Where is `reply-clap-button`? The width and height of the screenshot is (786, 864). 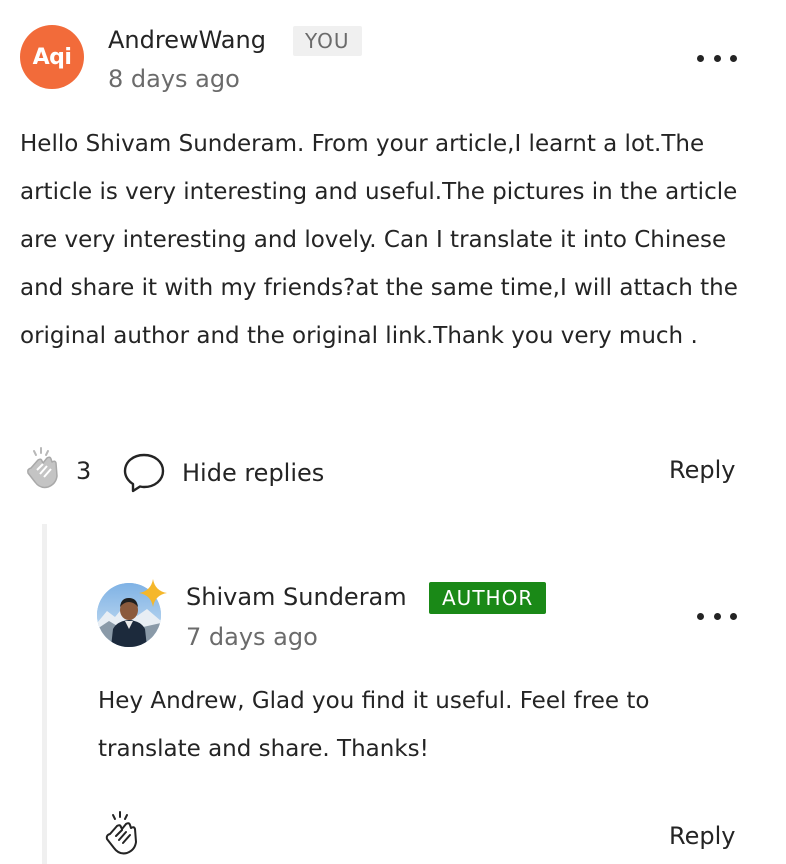
reply-clap-button is located at coordinates (122, 833).